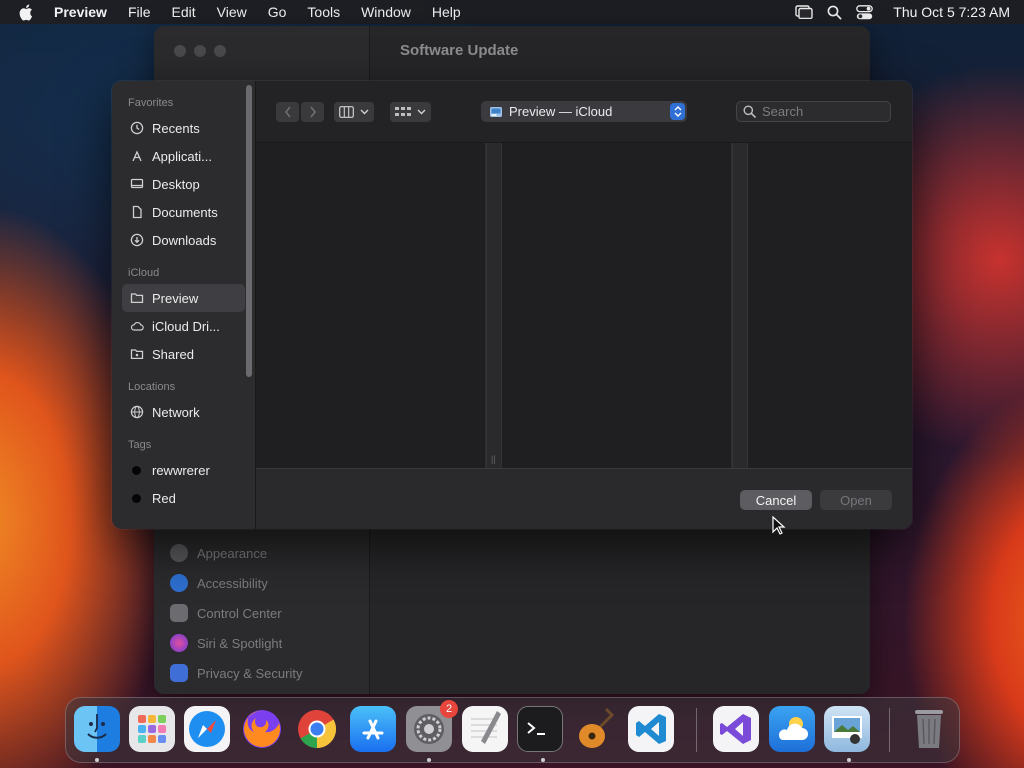 The height and width of the screenshot is (768, 1024). What do you see at coordinates (136, 470) in the screenshot?
I see `tag-dot-icon` at bounding box center [136, 470].